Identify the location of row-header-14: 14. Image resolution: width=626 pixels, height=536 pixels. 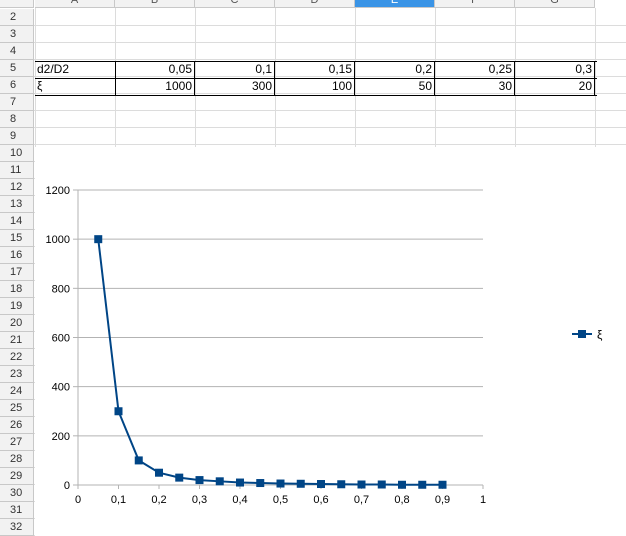
(17, 221).